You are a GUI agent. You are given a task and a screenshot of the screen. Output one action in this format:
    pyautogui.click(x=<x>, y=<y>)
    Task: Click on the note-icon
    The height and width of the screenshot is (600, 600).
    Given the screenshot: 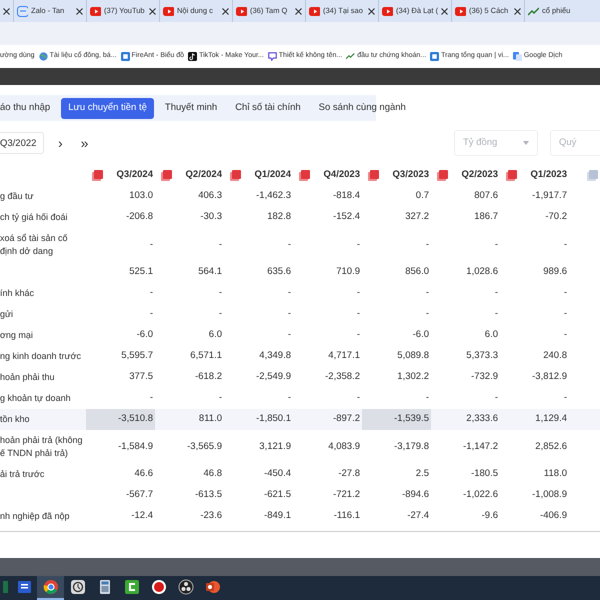 What is the action you would take?
    pyautogui.click(x=193, y=56)
    